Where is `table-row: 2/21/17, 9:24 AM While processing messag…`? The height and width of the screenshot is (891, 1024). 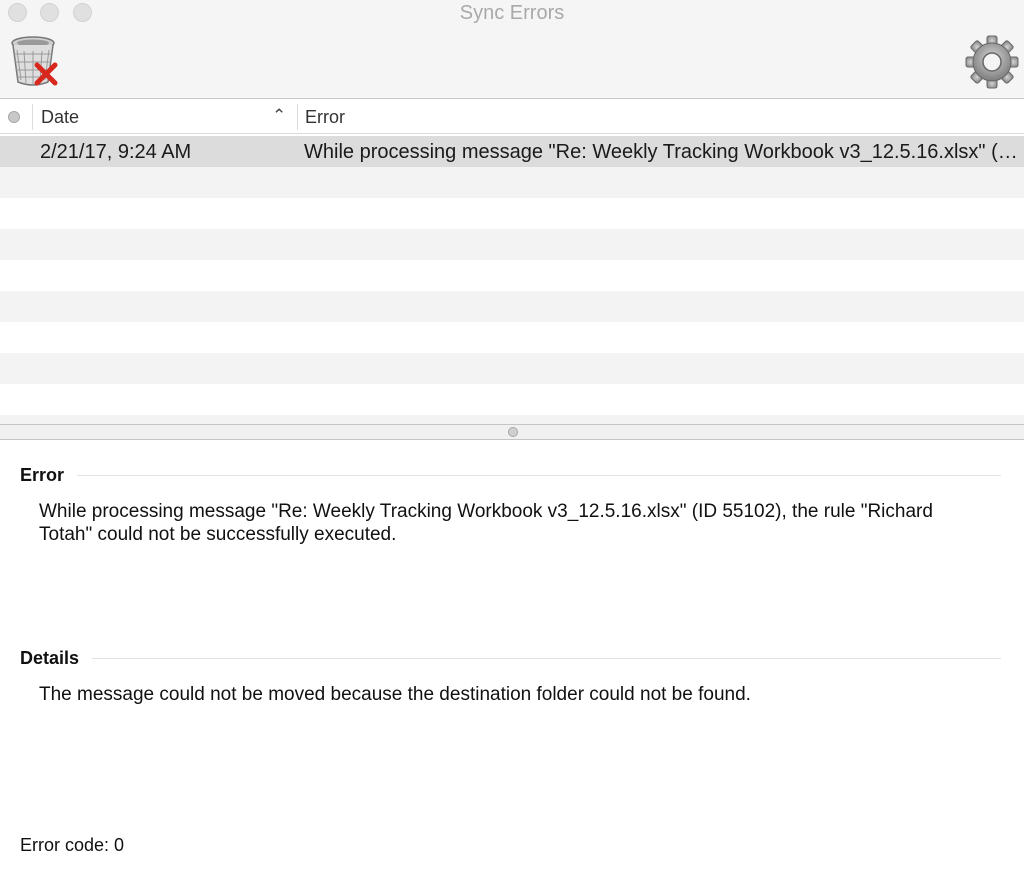 table-row: 2/21/17, 9:24 AM While processing messag… is located at coordinates (512, 151).